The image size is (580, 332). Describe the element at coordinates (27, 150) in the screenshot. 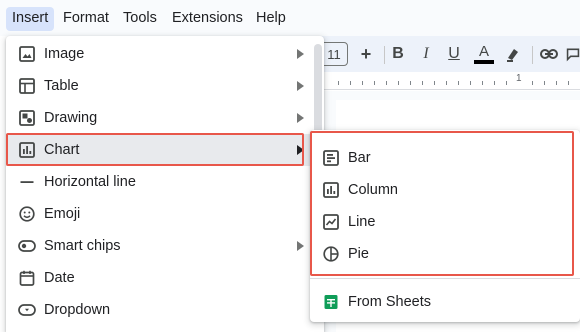

I see `chart-icon` at that location.